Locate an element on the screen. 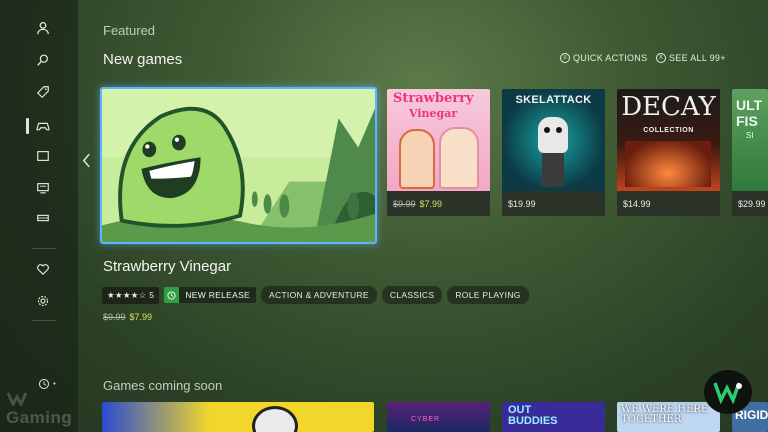 This screenshot has width=768, height=432. featured-original-price: $9.99 is located at coordinates (114, 317).